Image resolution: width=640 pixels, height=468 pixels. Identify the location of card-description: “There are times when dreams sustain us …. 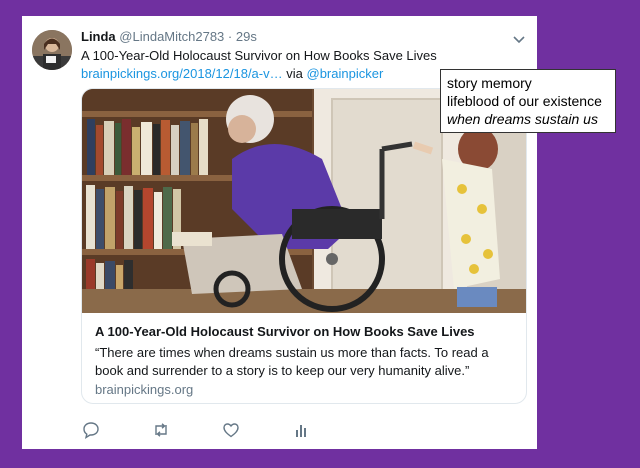
(292, 361).